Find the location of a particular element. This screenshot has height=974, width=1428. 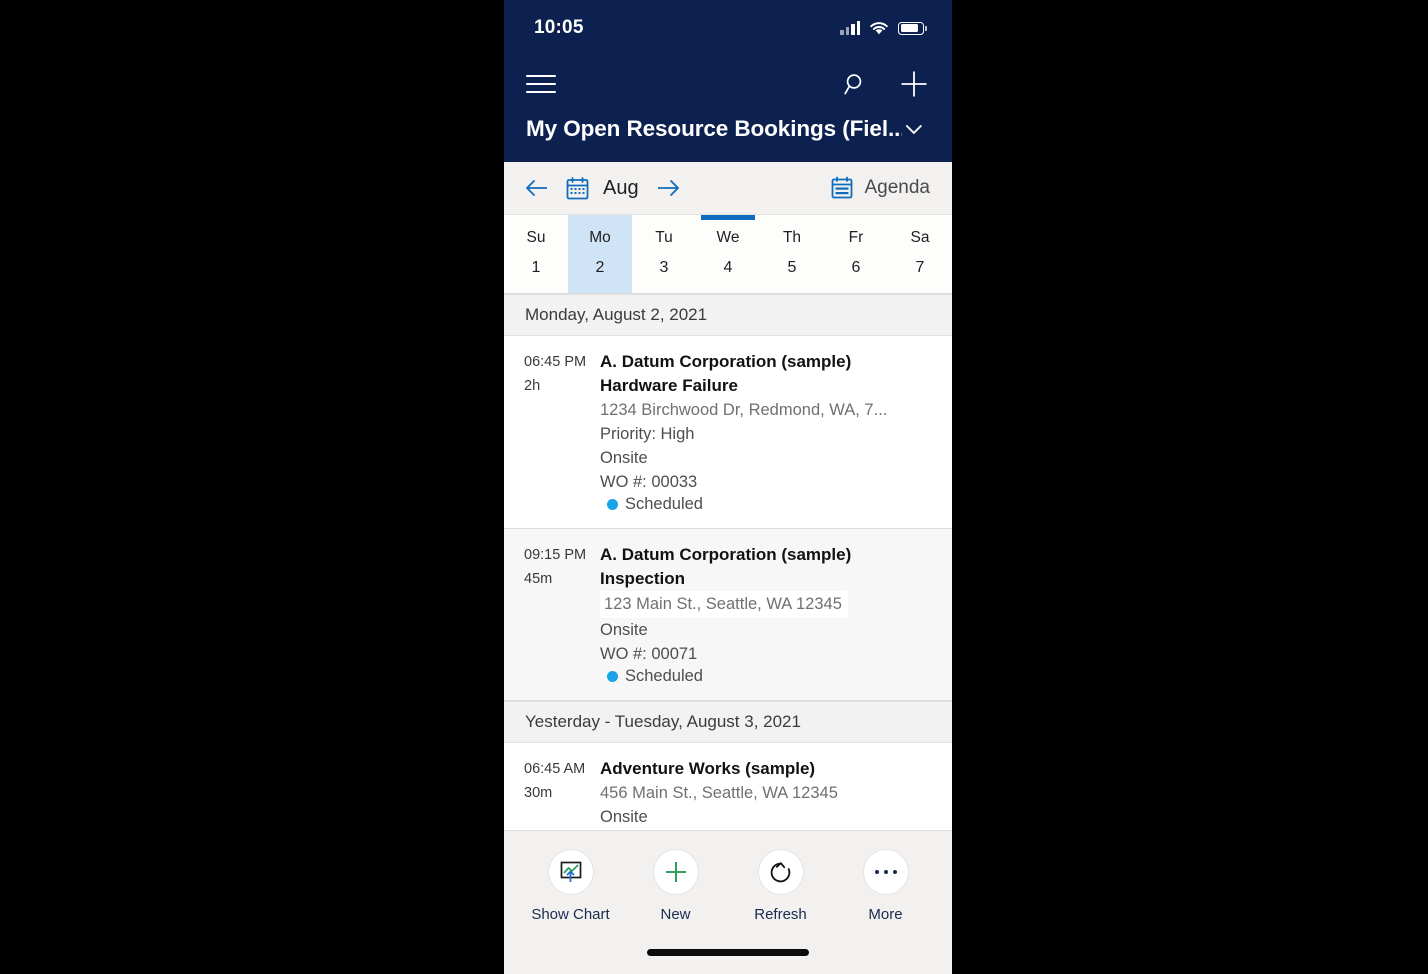

search-icon is located at coordinates (856, 84).